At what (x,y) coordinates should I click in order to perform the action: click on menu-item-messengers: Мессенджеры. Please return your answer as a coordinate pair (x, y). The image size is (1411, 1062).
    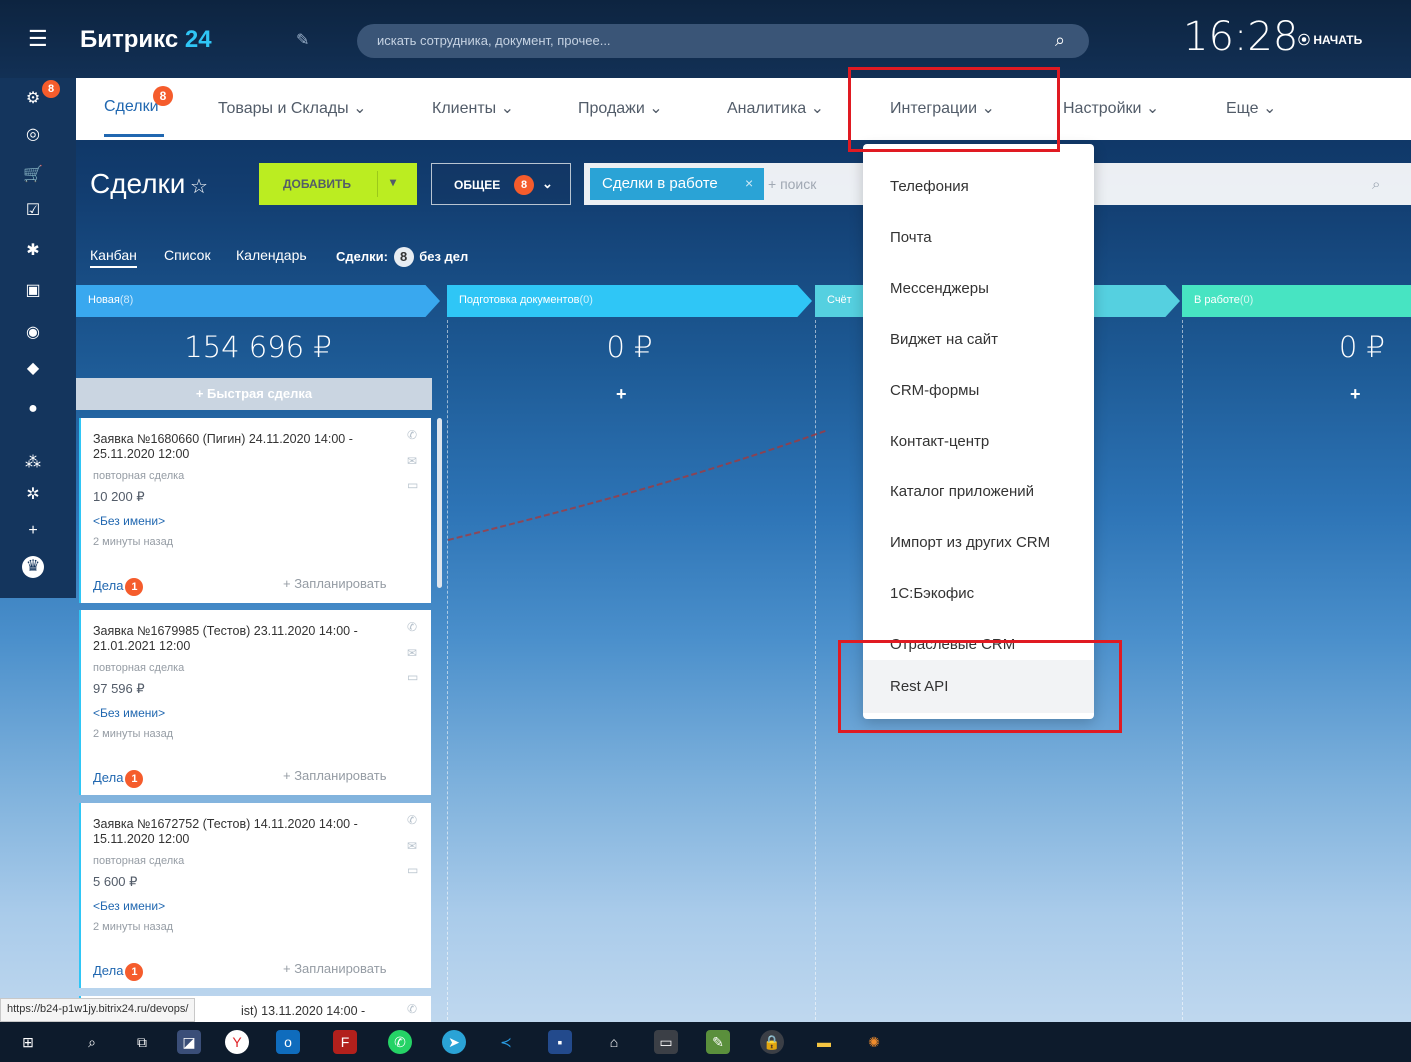
    Looking at the image, I should click on (978, 288).